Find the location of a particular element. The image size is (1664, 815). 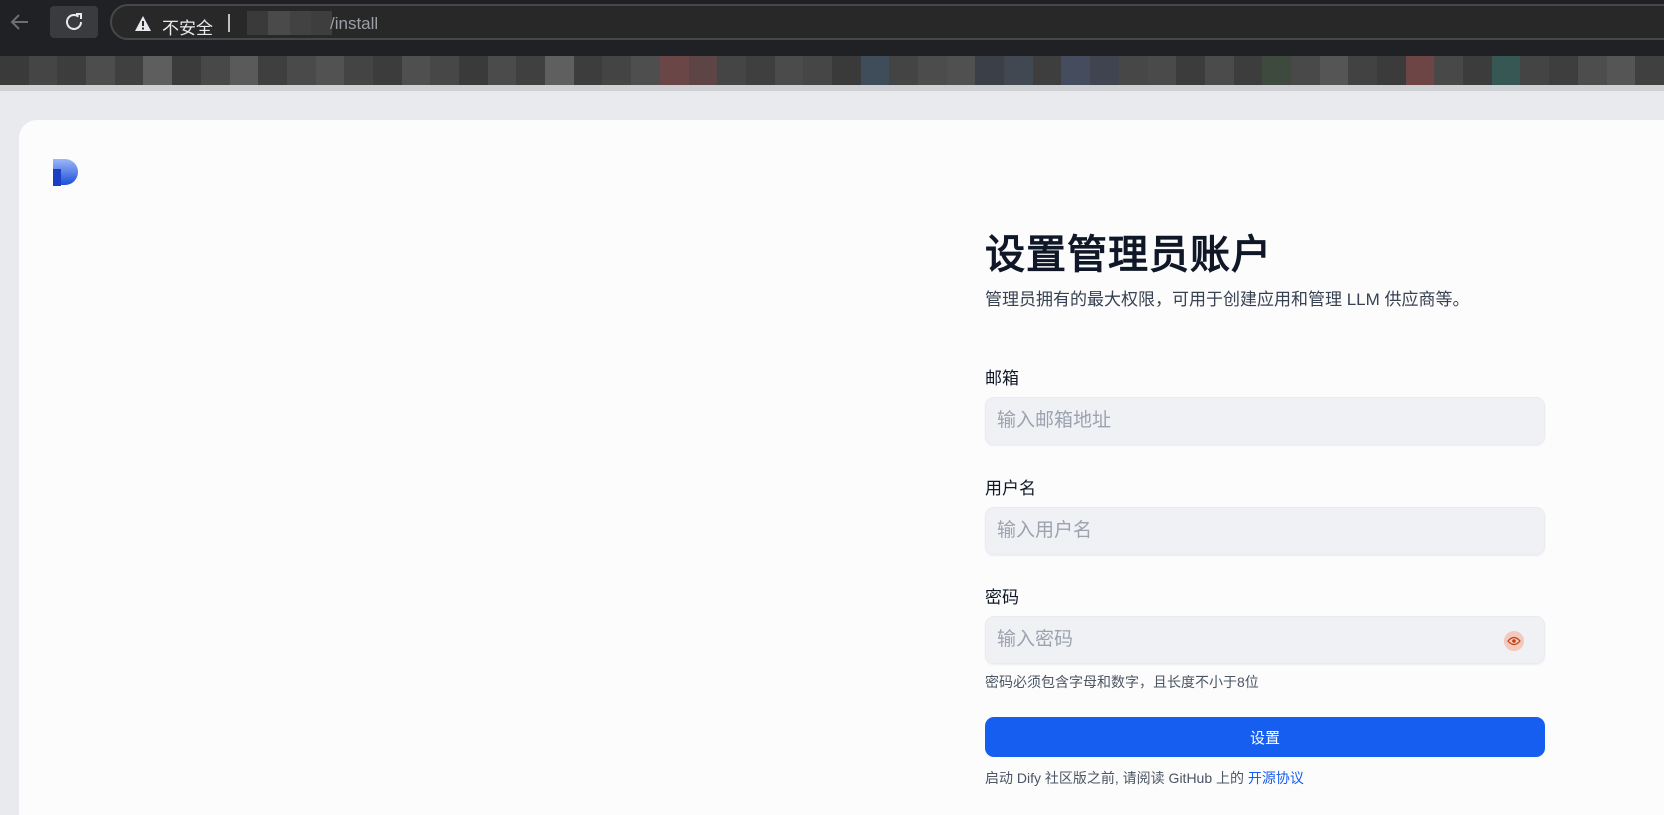

footer-notice: 启动 Dify 社区版之前, 请阅读 GitHub 上的 开源协议 is located at coordinates (1144, 778).